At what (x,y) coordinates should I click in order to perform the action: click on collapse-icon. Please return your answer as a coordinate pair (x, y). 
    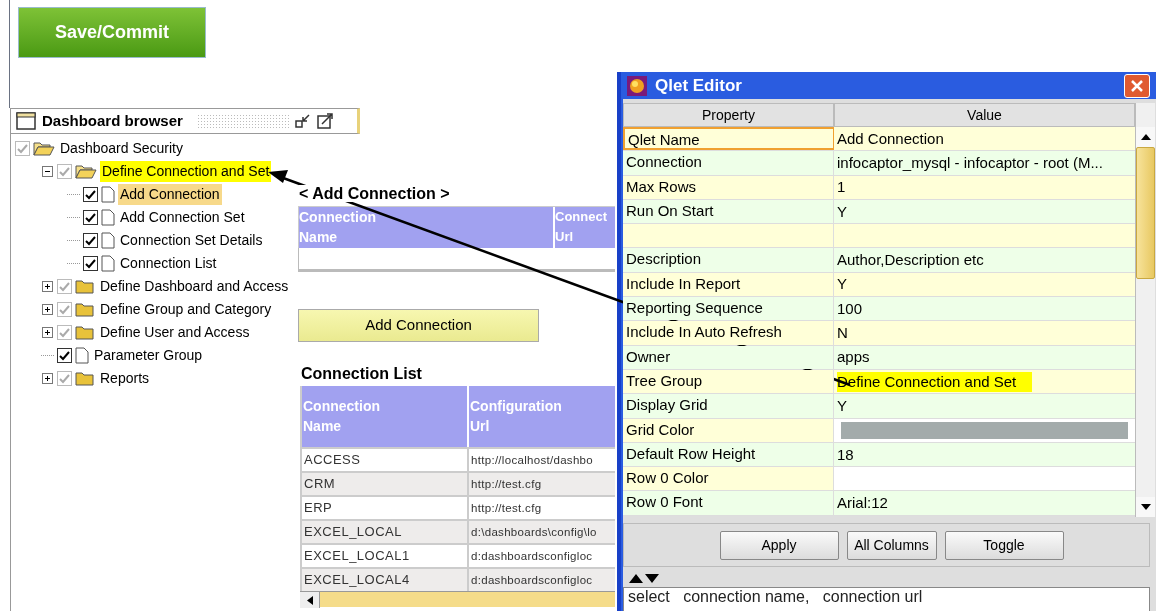
    Looking at the image, I should click on (47, 171).